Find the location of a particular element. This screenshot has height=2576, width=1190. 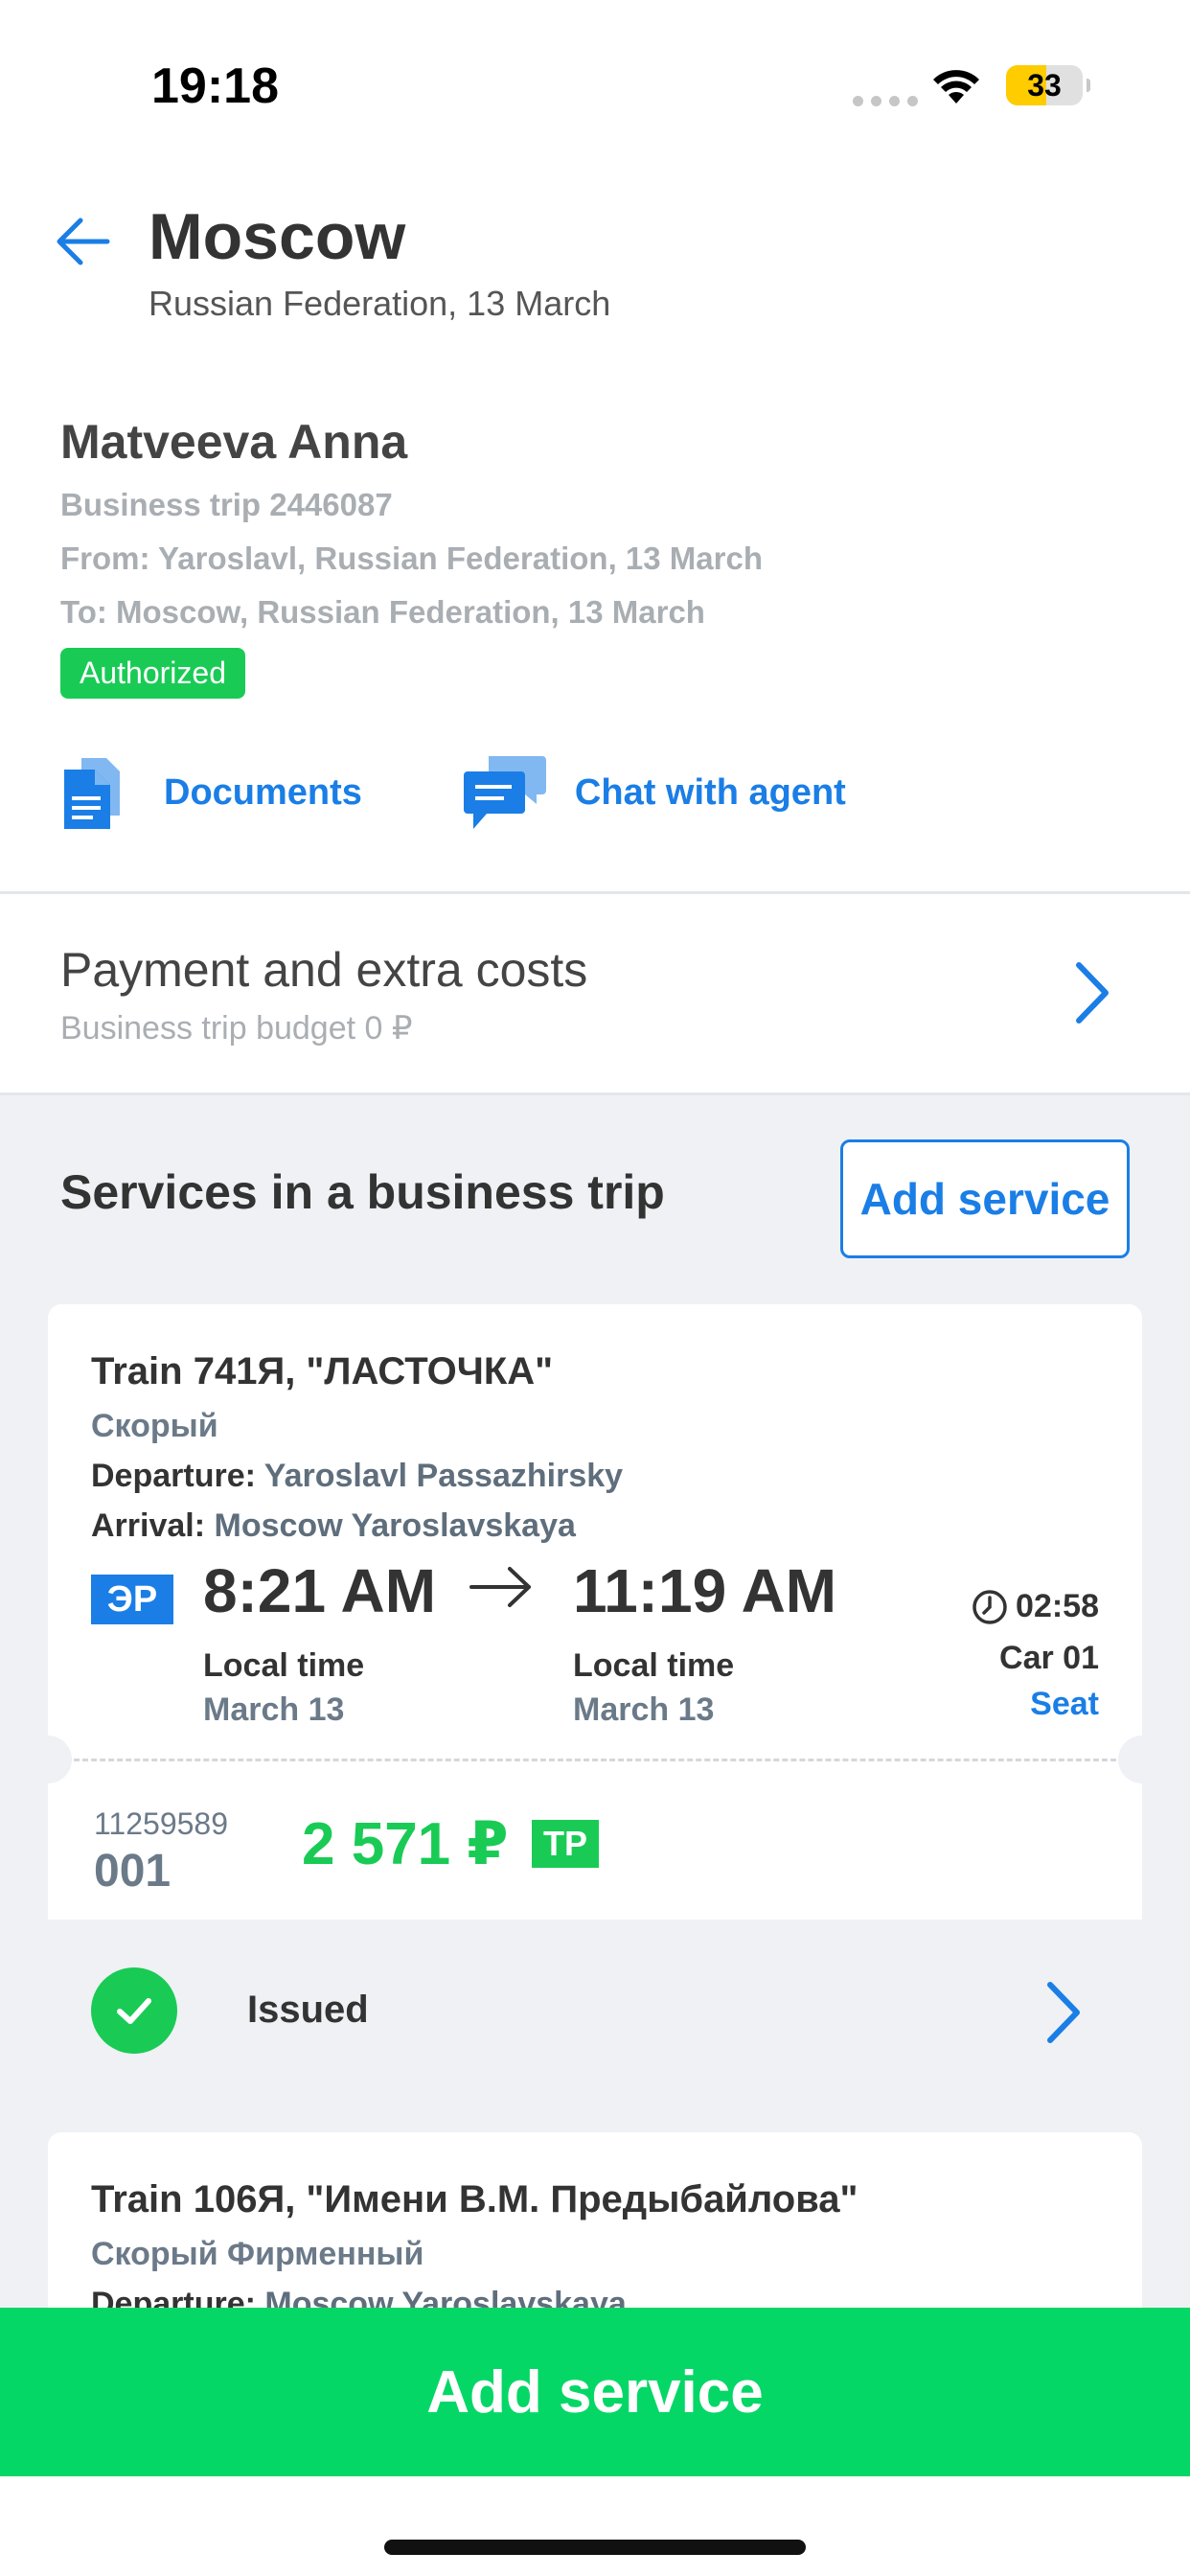

trip-number: Business trip 2446087 is located at coordinates (226, 504).